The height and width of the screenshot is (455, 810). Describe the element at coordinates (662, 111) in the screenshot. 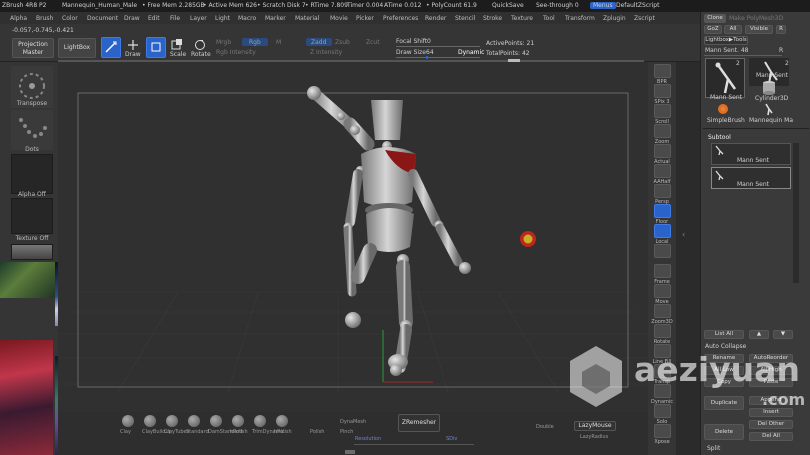

I see `scroll-icon` at that location.